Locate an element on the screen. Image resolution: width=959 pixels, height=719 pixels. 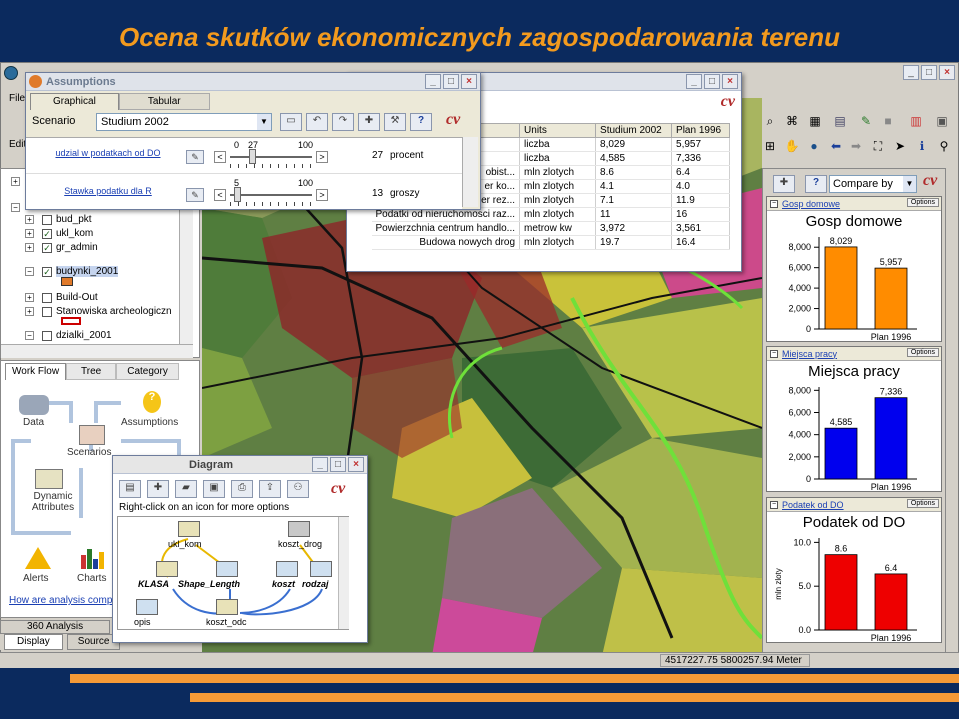
diagram-node-label: opis is located at coordinates (142, 622).